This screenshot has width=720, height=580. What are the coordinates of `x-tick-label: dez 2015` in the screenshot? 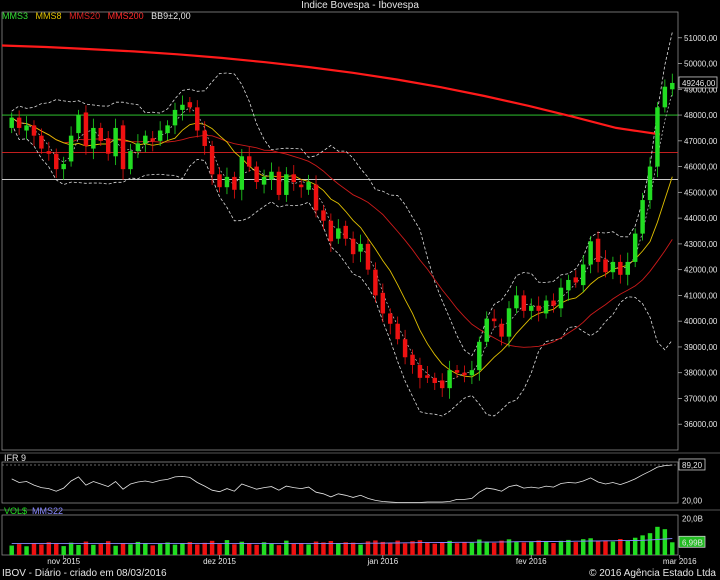 It's located at (219, 561).